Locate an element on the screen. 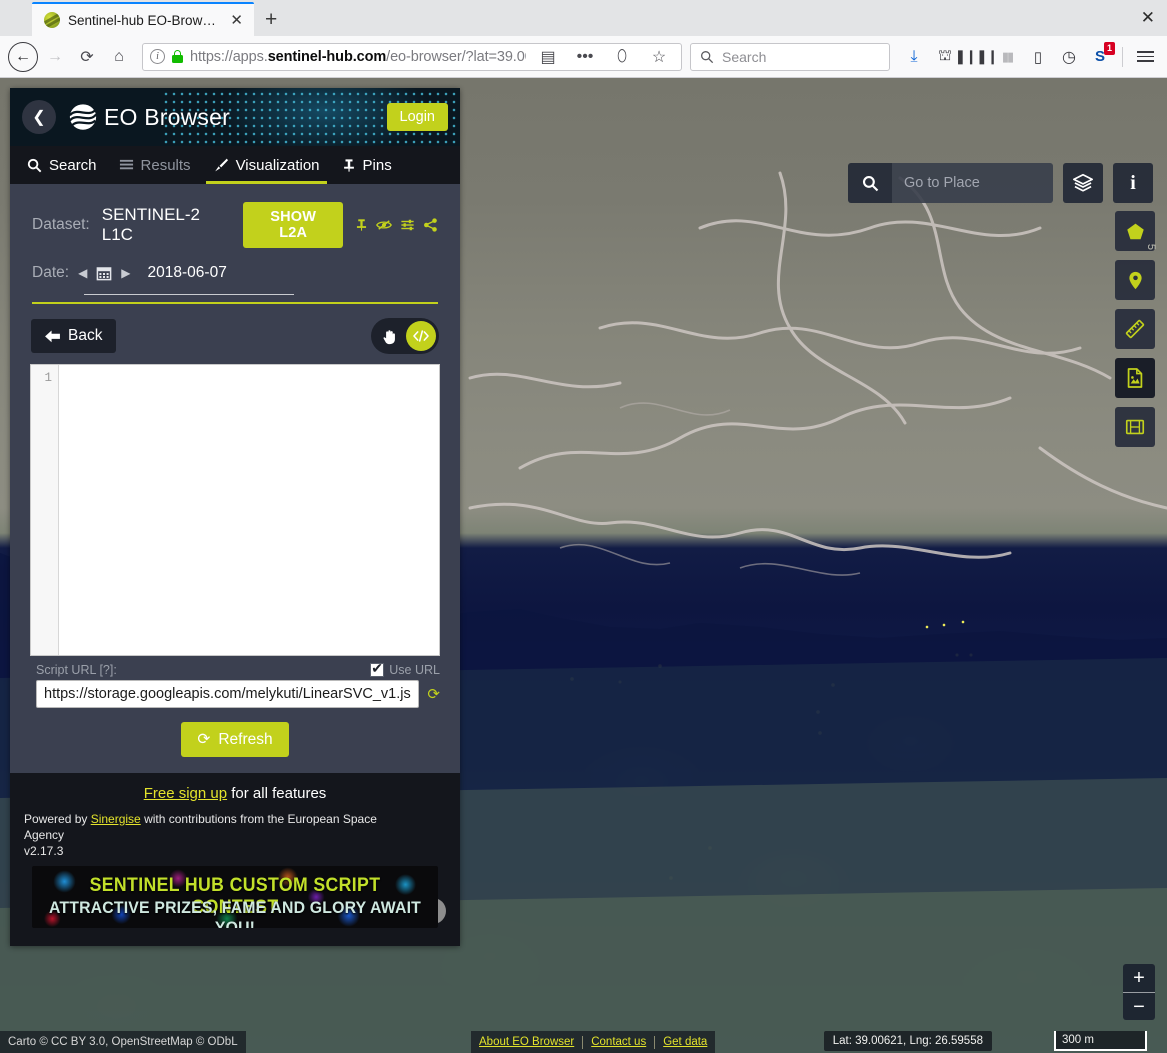 The image size is (1167, 1053). contact-us-link: Contact us is located at coordinates (618, 1042).